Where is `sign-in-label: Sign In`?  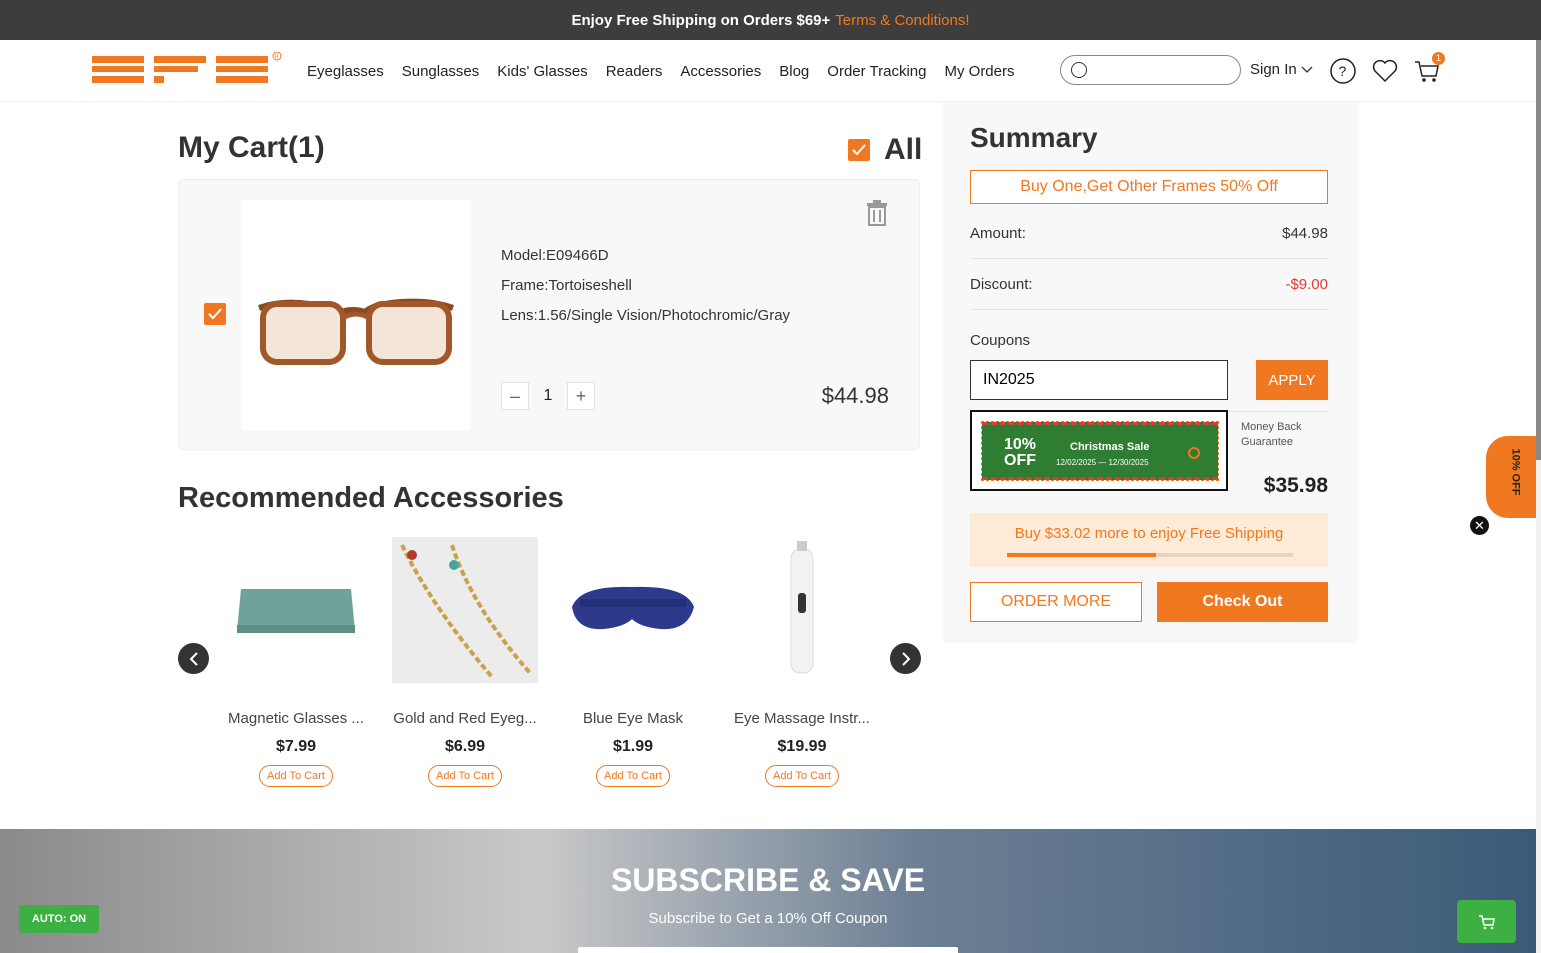
sign-in-label: Sign In is located at coordinates (1273, 69).